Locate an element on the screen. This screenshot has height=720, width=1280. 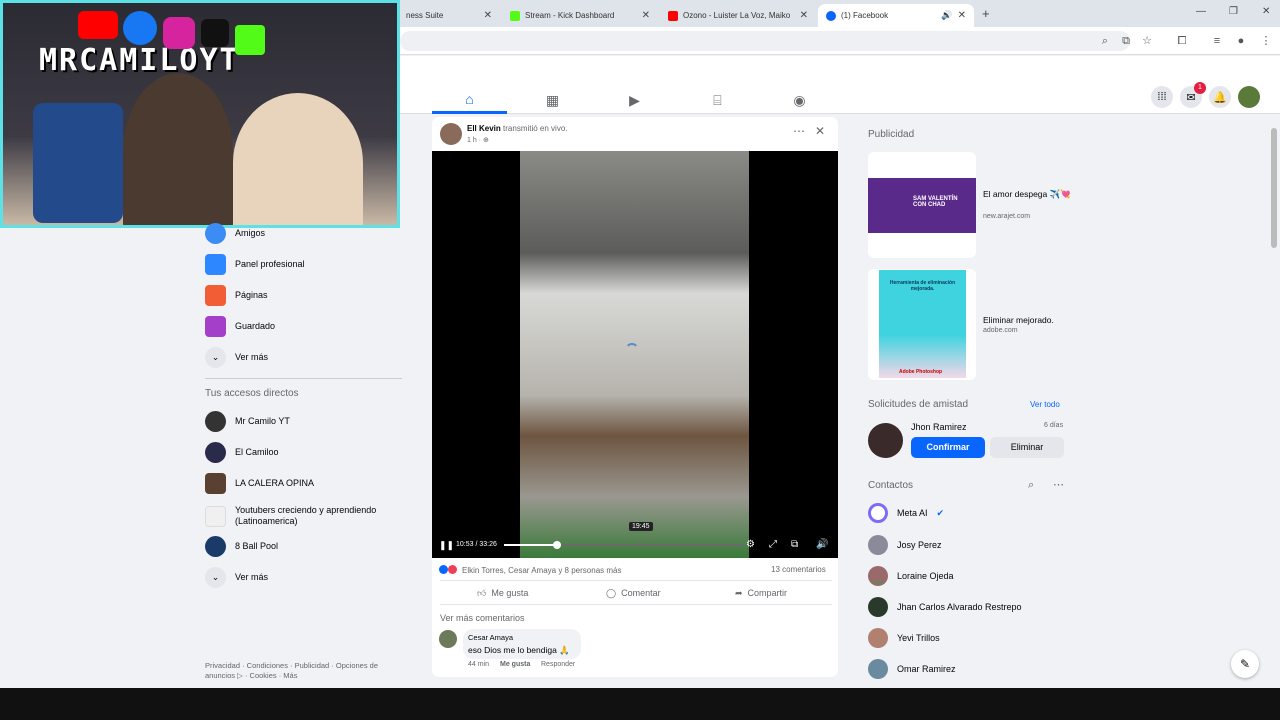
youtube-icon is located at coordinates (673, 15).